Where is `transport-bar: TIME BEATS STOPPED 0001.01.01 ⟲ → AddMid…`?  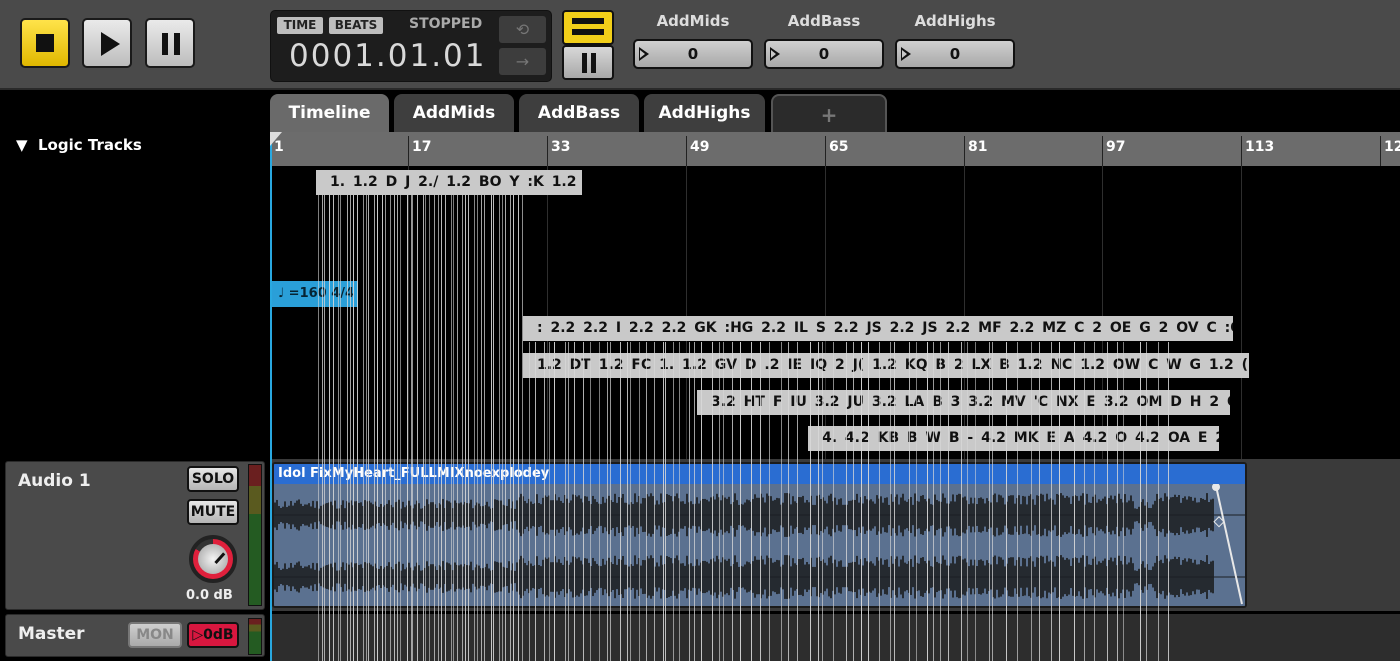 transport-bar: TIME BEATS STOPPED 0001.01.01 ⟲ → AddMid… is located at coordinates (700, 45).